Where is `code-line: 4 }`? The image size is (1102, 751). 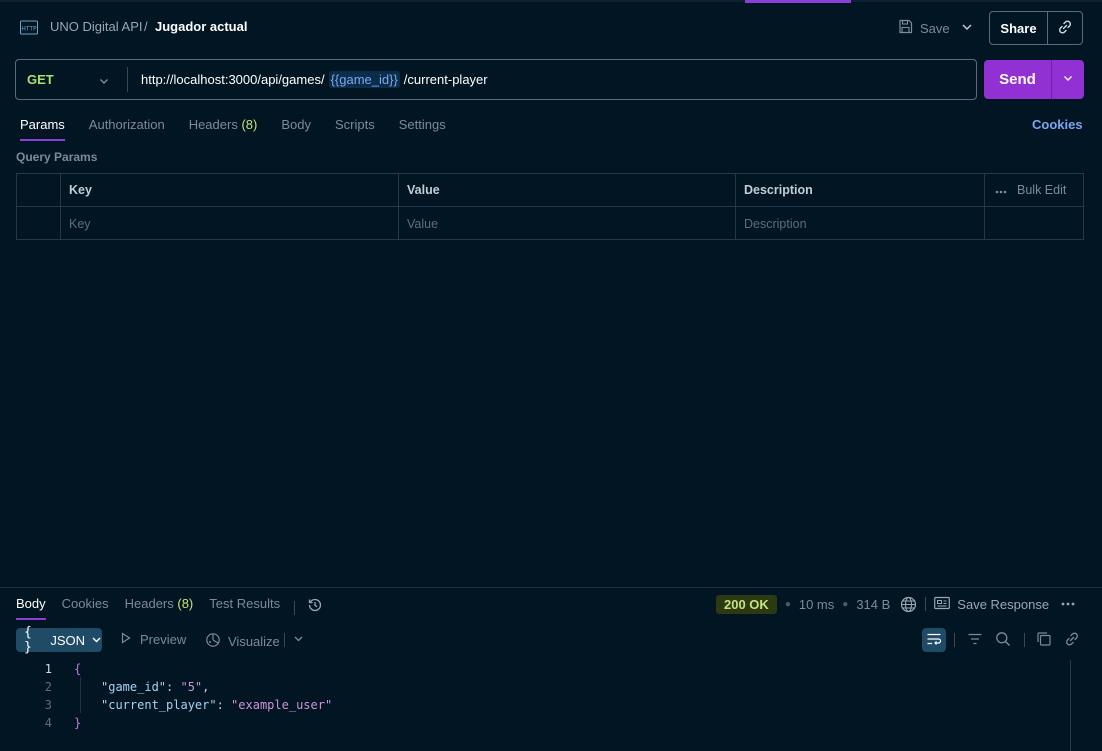 code-line: 4 } is located at coordinates (535, 723).